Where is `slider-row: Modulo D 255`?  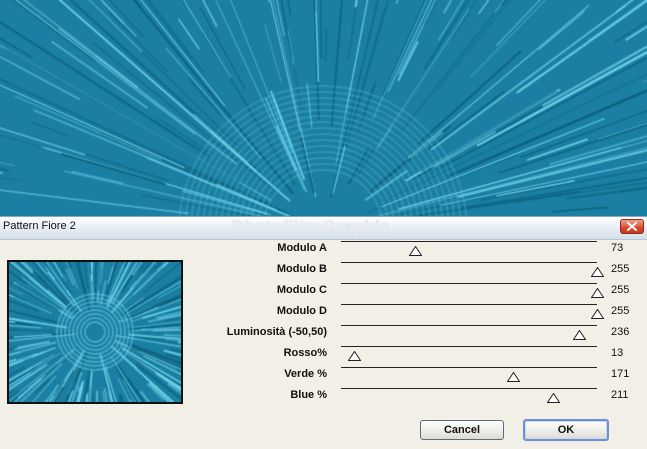 slider-row: Modulo D 255 is located at coordinates (323, 312).